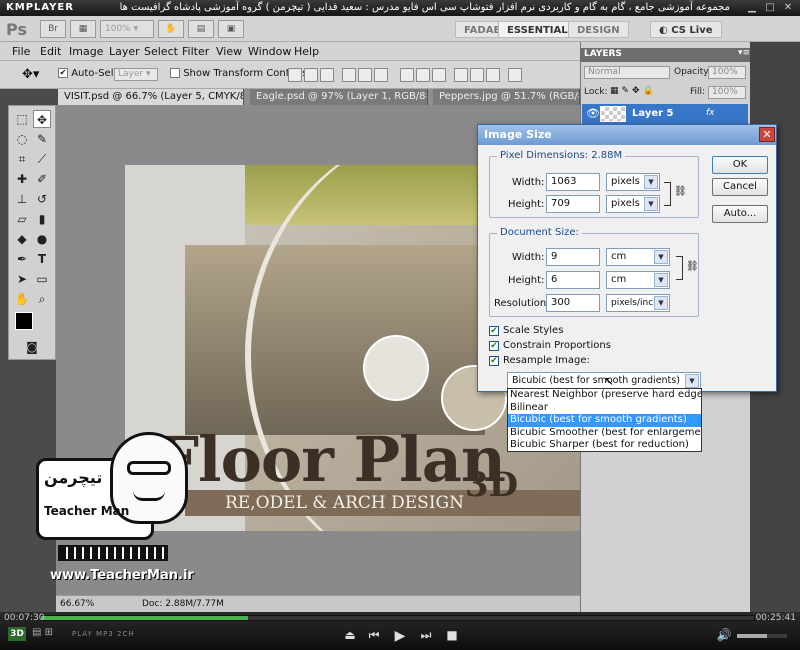 Image resolution: width=800 pixels, height=650 pixels. What do you see at coordinates (740, 187) in the screenshot?
I see `cancel-button: Cancel` at bounding box center [740, 187].